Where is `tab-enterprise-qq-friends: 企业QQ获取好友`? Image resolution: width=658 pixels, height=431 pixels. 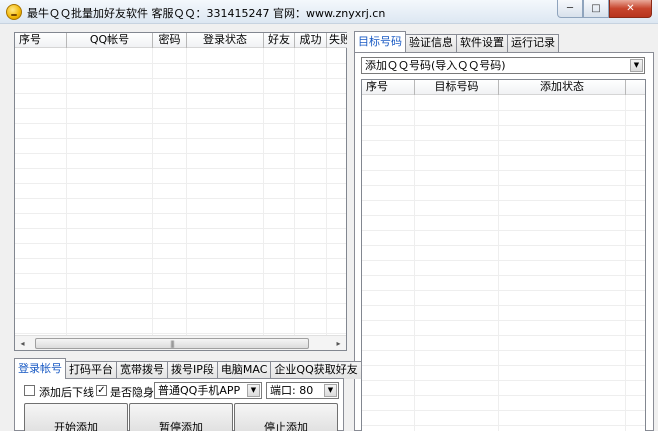 tab-enterprise-qq-friends: 企业QQ获取好友 is located at coordinates (316, 370).